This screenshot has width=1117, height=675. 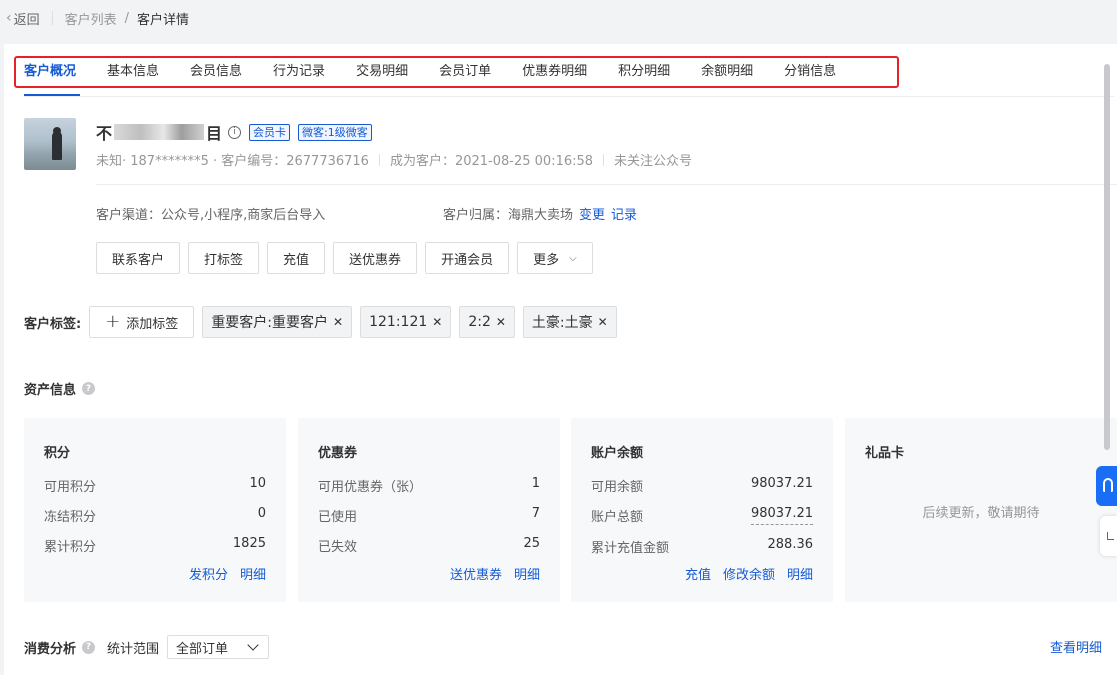 I want to click on scrollbar, so click(x=1107, y=257).